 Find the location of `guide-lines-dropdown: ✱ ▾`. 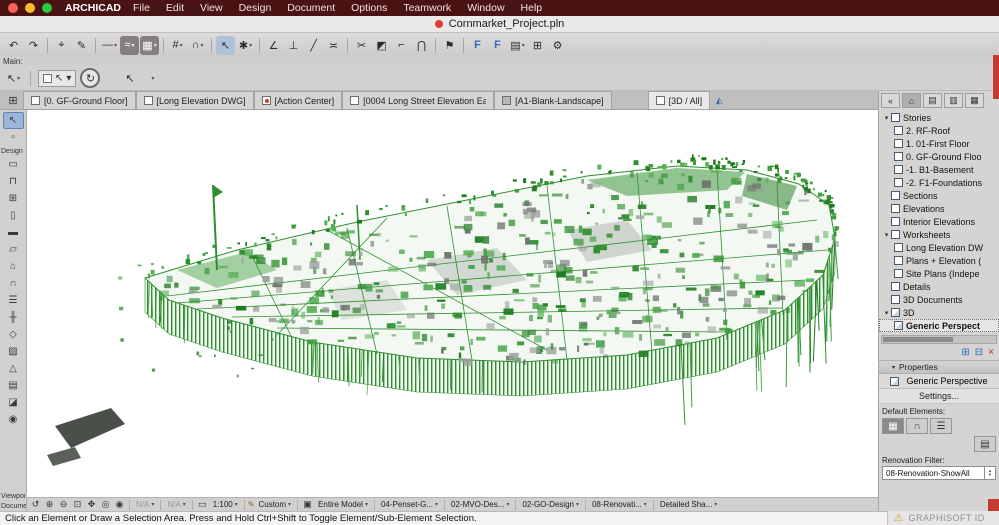

guide-lines-dropdown: ✱ ▾ is located at coordinates (245, 45).